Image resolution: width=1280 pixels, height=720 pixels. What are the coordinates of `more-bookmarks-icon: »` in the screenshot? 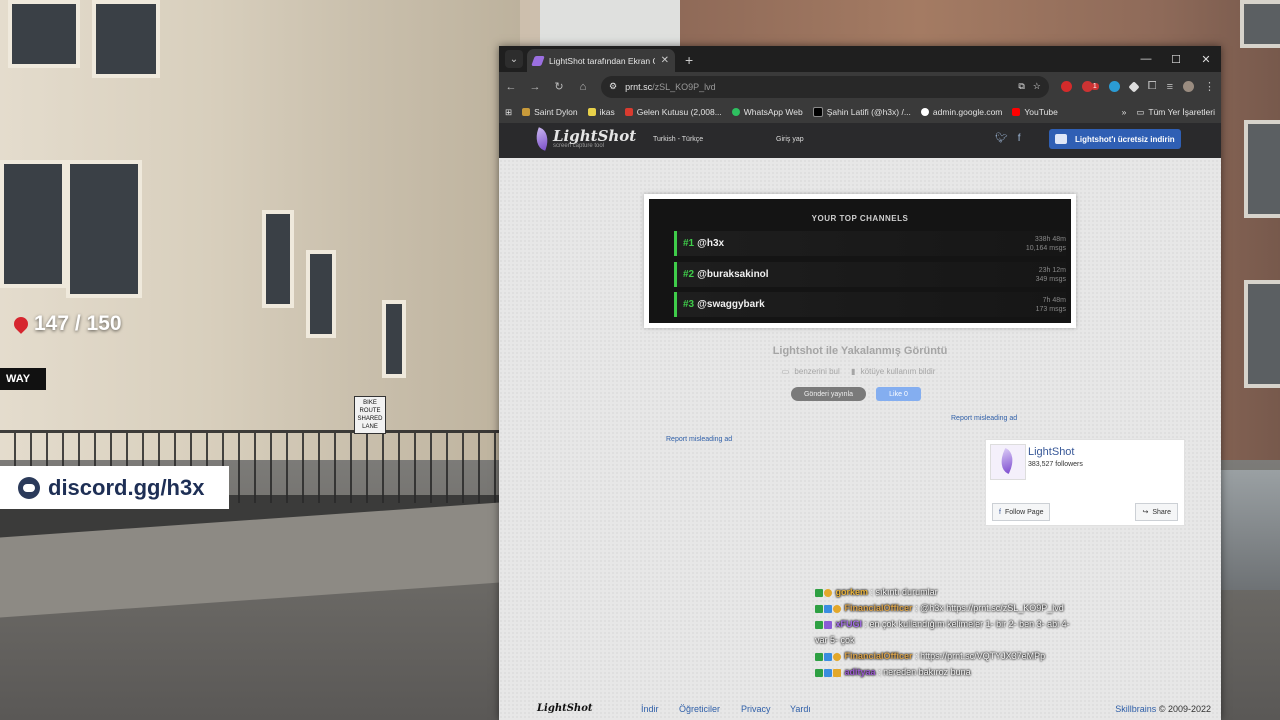 It's located at (1124, 112).